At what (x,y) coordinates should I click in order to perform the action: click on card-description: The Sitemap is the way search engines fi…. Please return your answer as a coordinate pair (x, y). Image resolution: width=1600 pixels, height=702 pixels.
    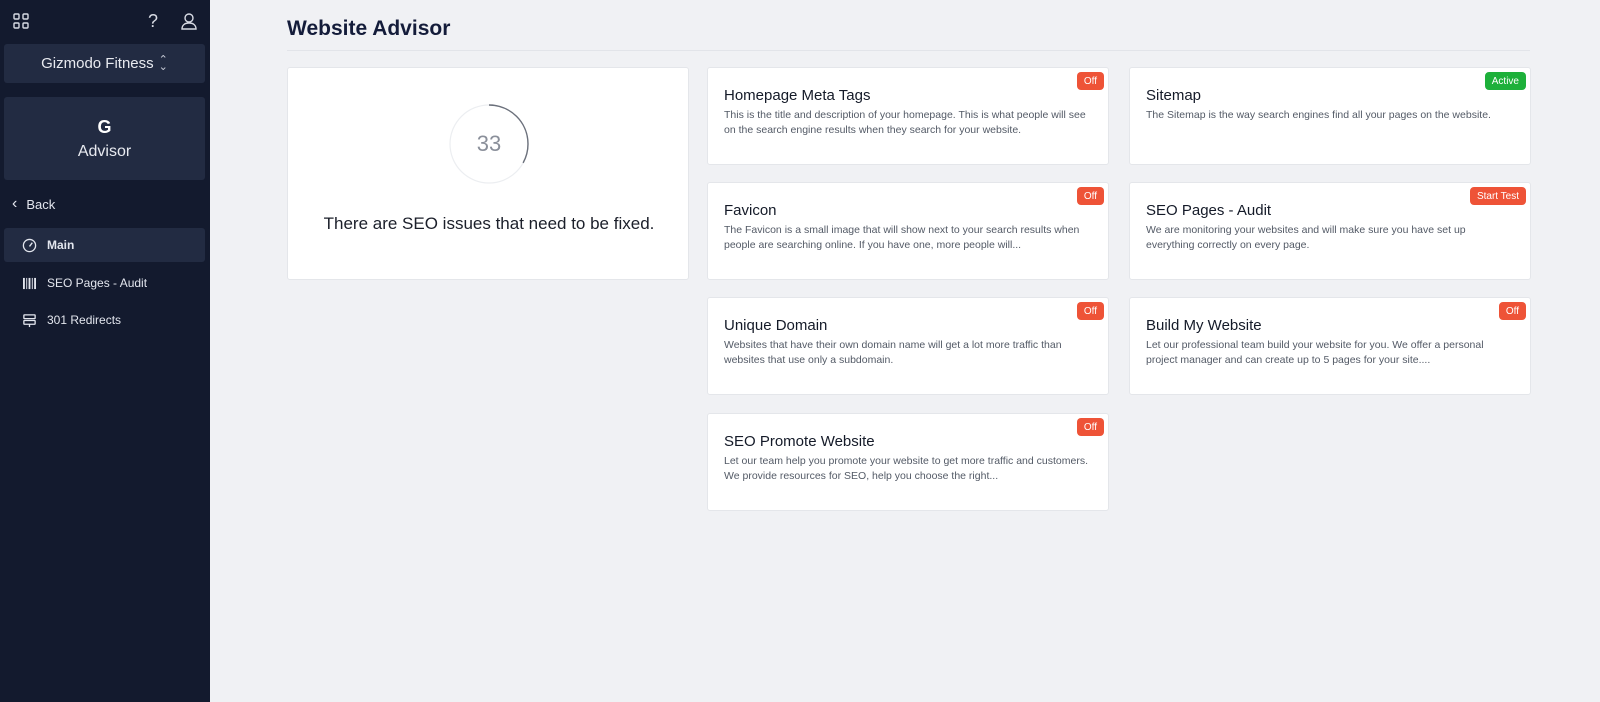
    Looking at the image, I should click on (1318, 115).